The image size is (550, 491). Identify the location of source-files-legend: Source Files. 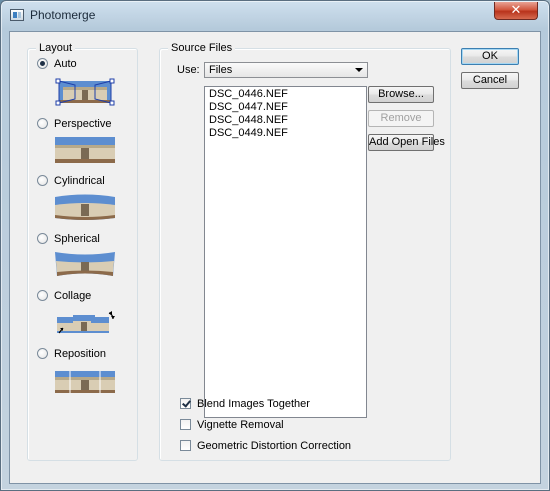
(202, 48).